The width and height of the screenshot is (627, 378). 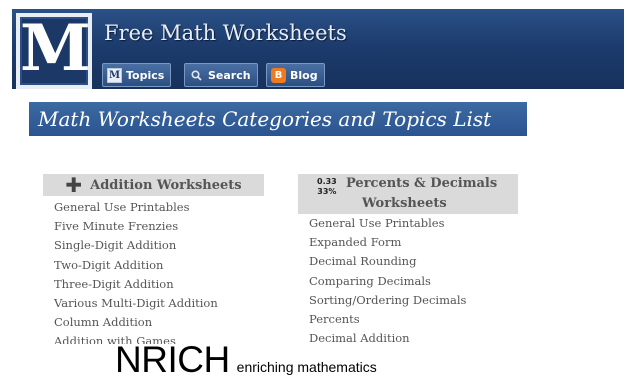 What do you see at coordinates (166, 185) in the screenshot?
I see `addition-category-title: Addition Worksheets` at bounding box center [166, 185].